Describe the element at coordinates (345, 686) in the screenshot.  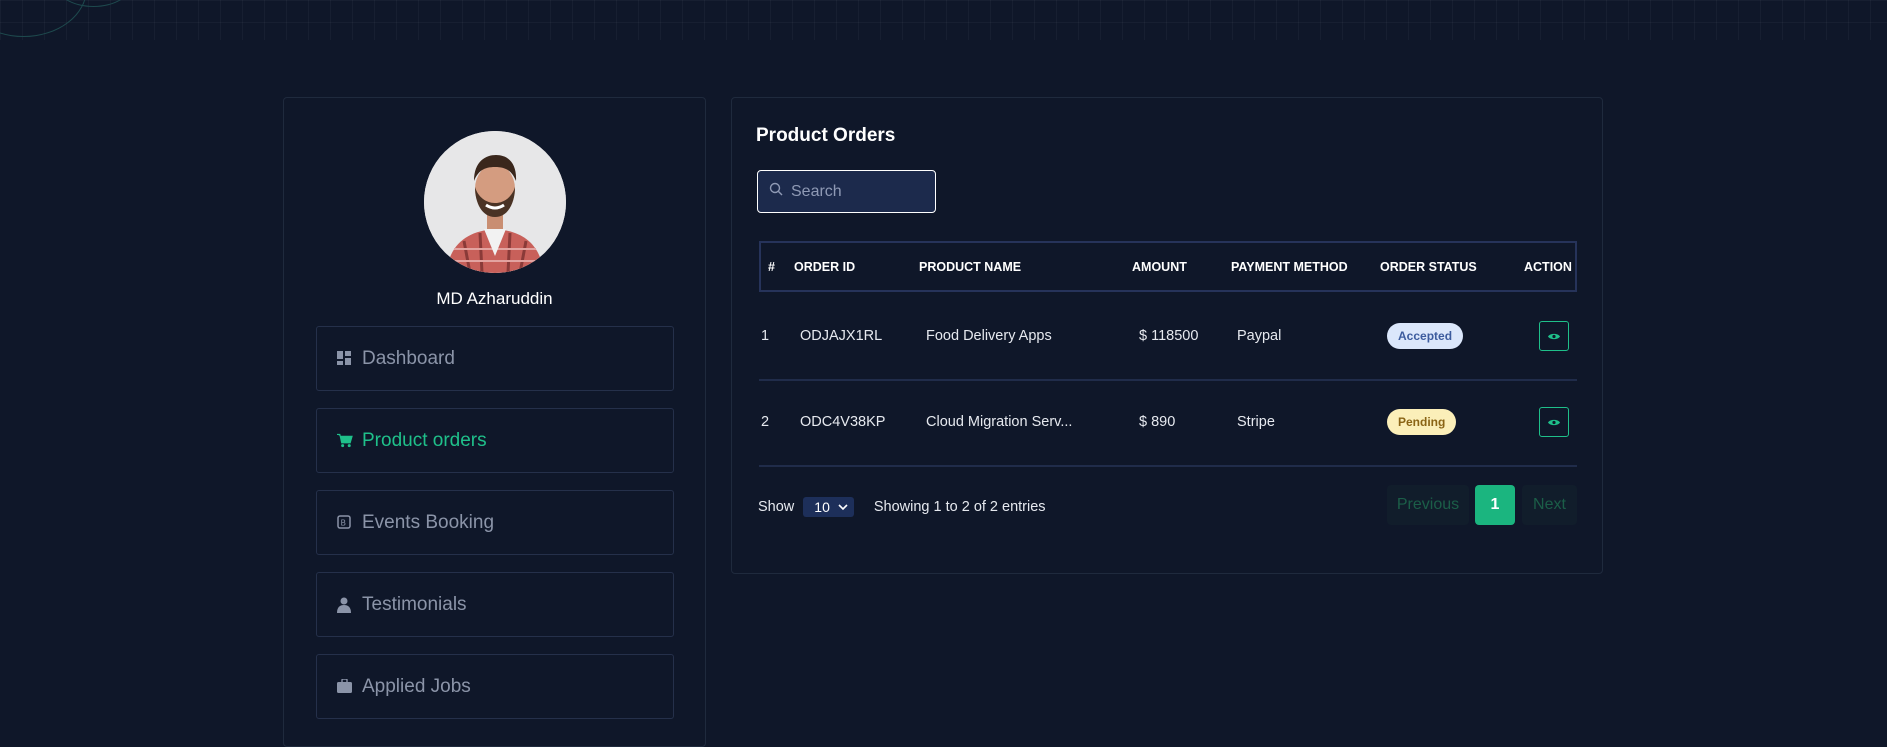
I see `briefcase-icon` at that location.